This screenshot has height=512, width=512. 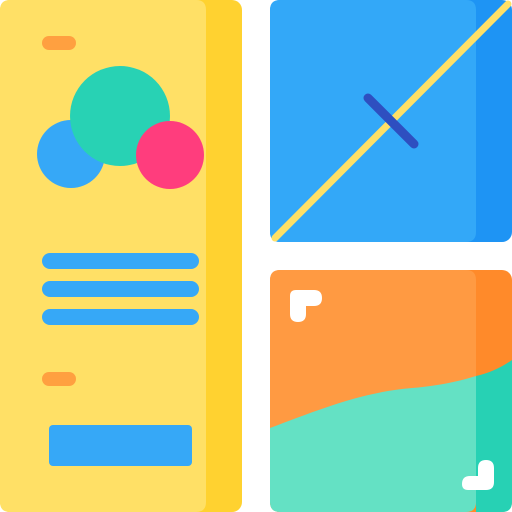 I want to click on pink-circle, so click(x=170, y=155).